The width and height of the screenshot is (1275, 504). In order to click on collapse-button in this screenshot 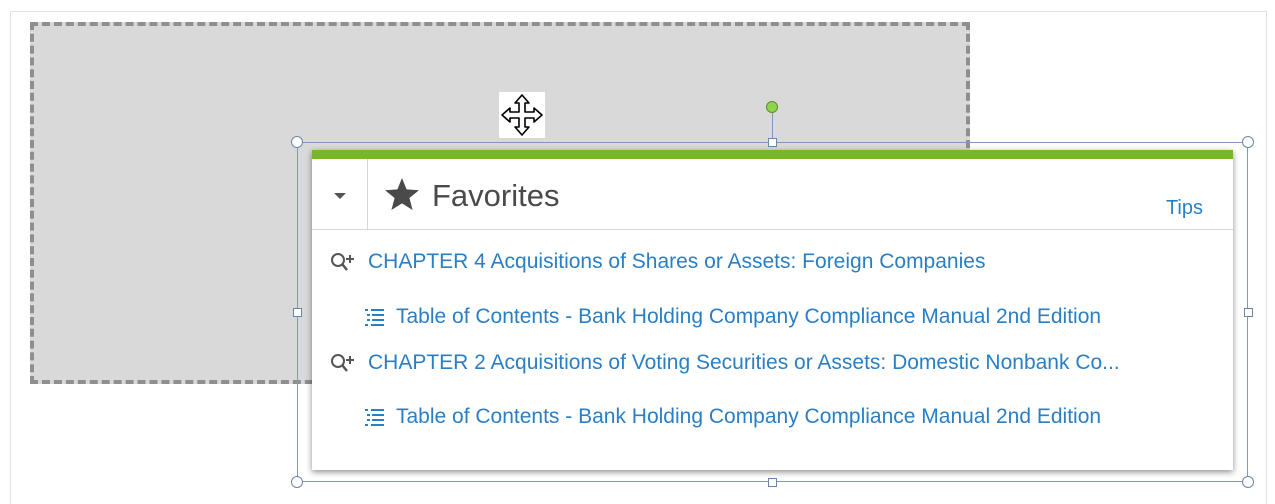, I will do `click(340, 194)`.